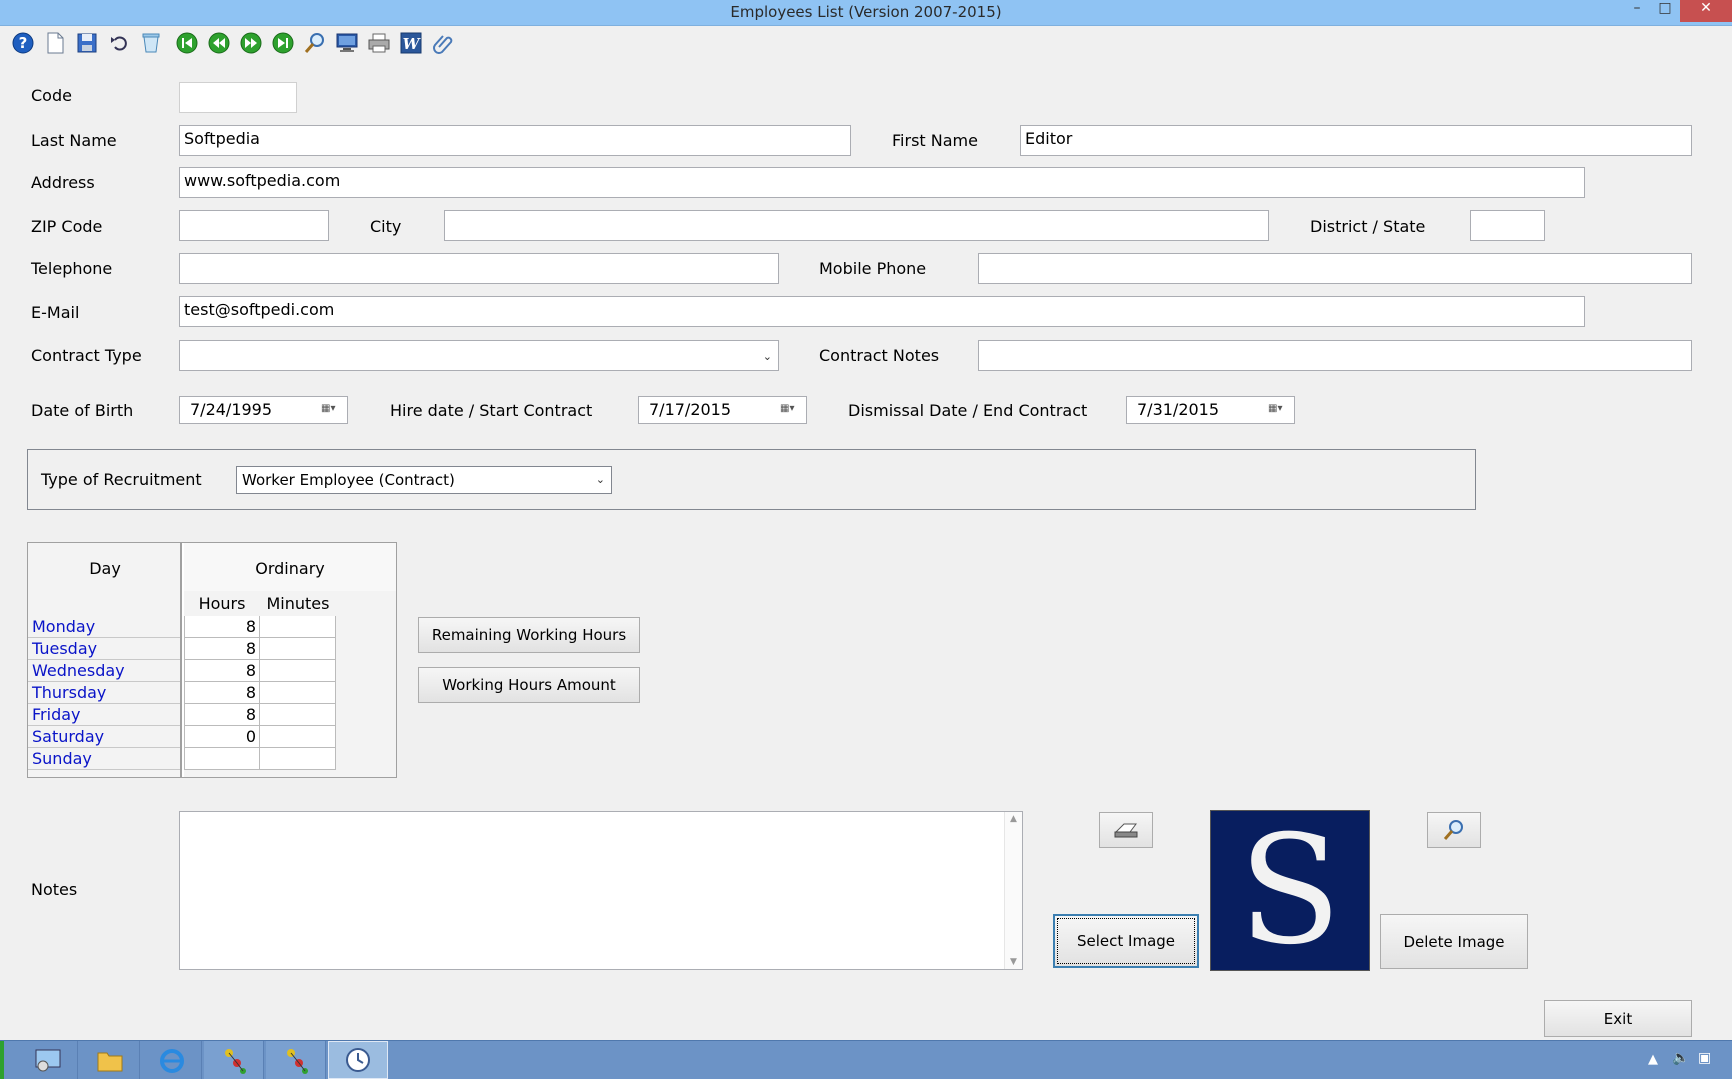 The image size is (1732, 1079). What do you see at coordinates (529, 635) in the screenshot?
I see `remaining-working-hours-button: Remaining Working Hours` at bounding box center [529, 635].